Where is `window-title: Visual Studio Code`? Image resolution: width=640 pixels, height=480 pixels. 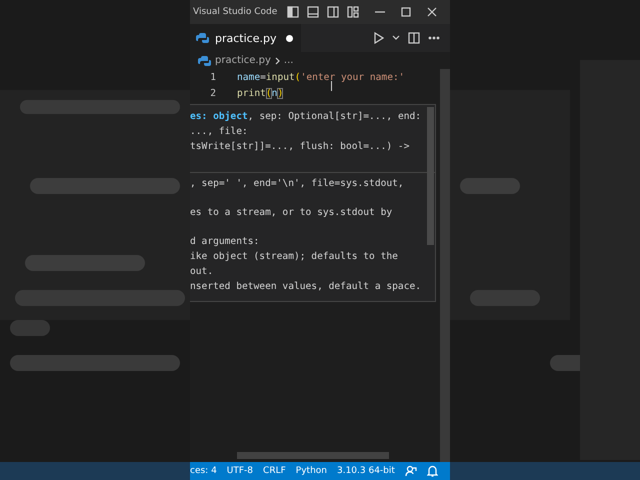
window-title: Visual Studio Code is located at coordinates (235, 12).